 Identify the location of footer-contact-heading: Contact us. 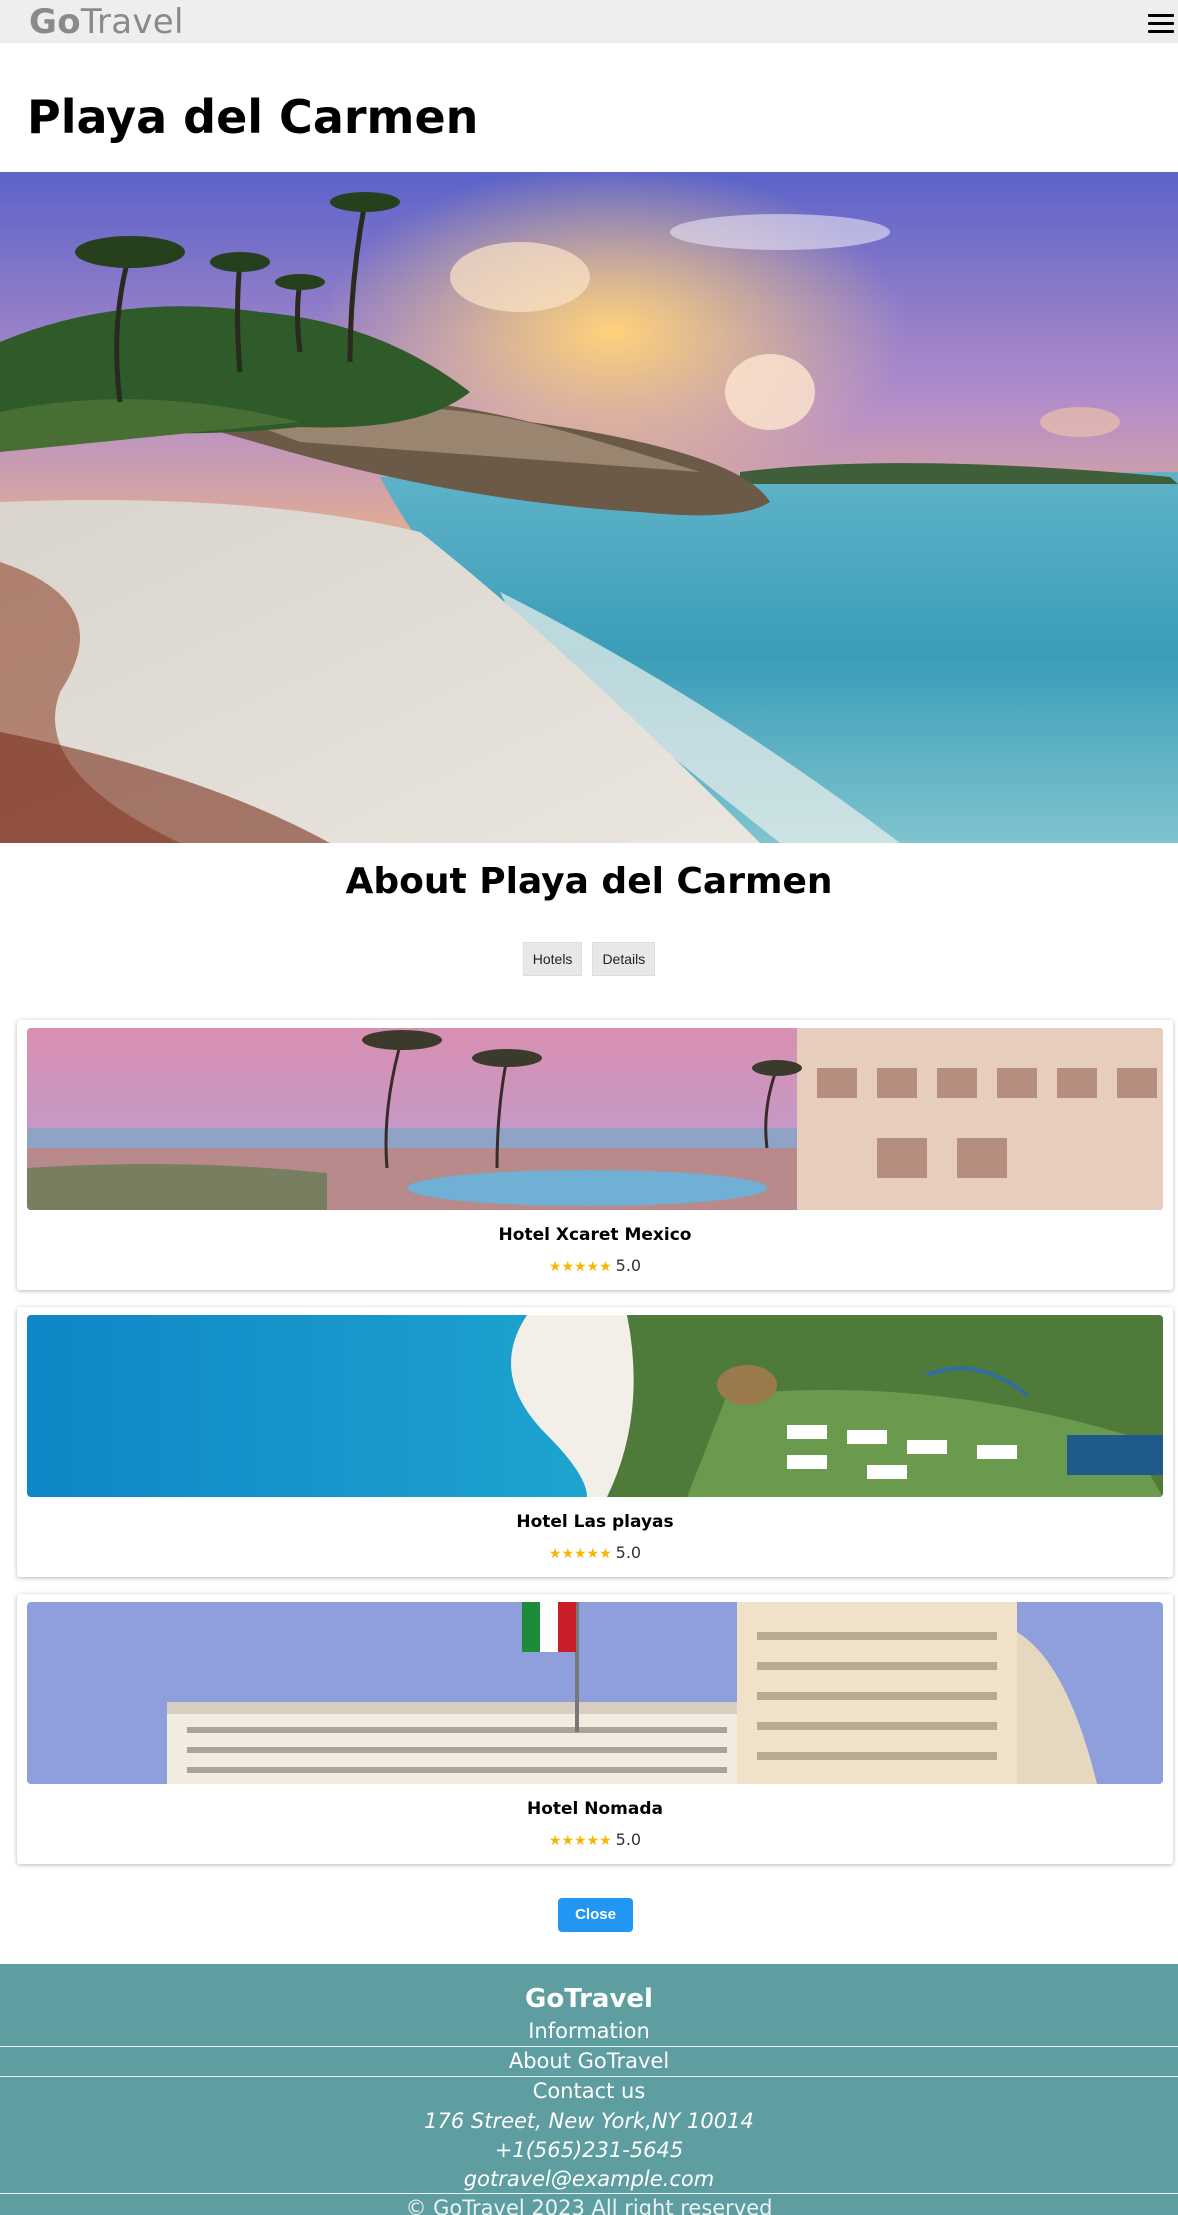
(589, 2091).